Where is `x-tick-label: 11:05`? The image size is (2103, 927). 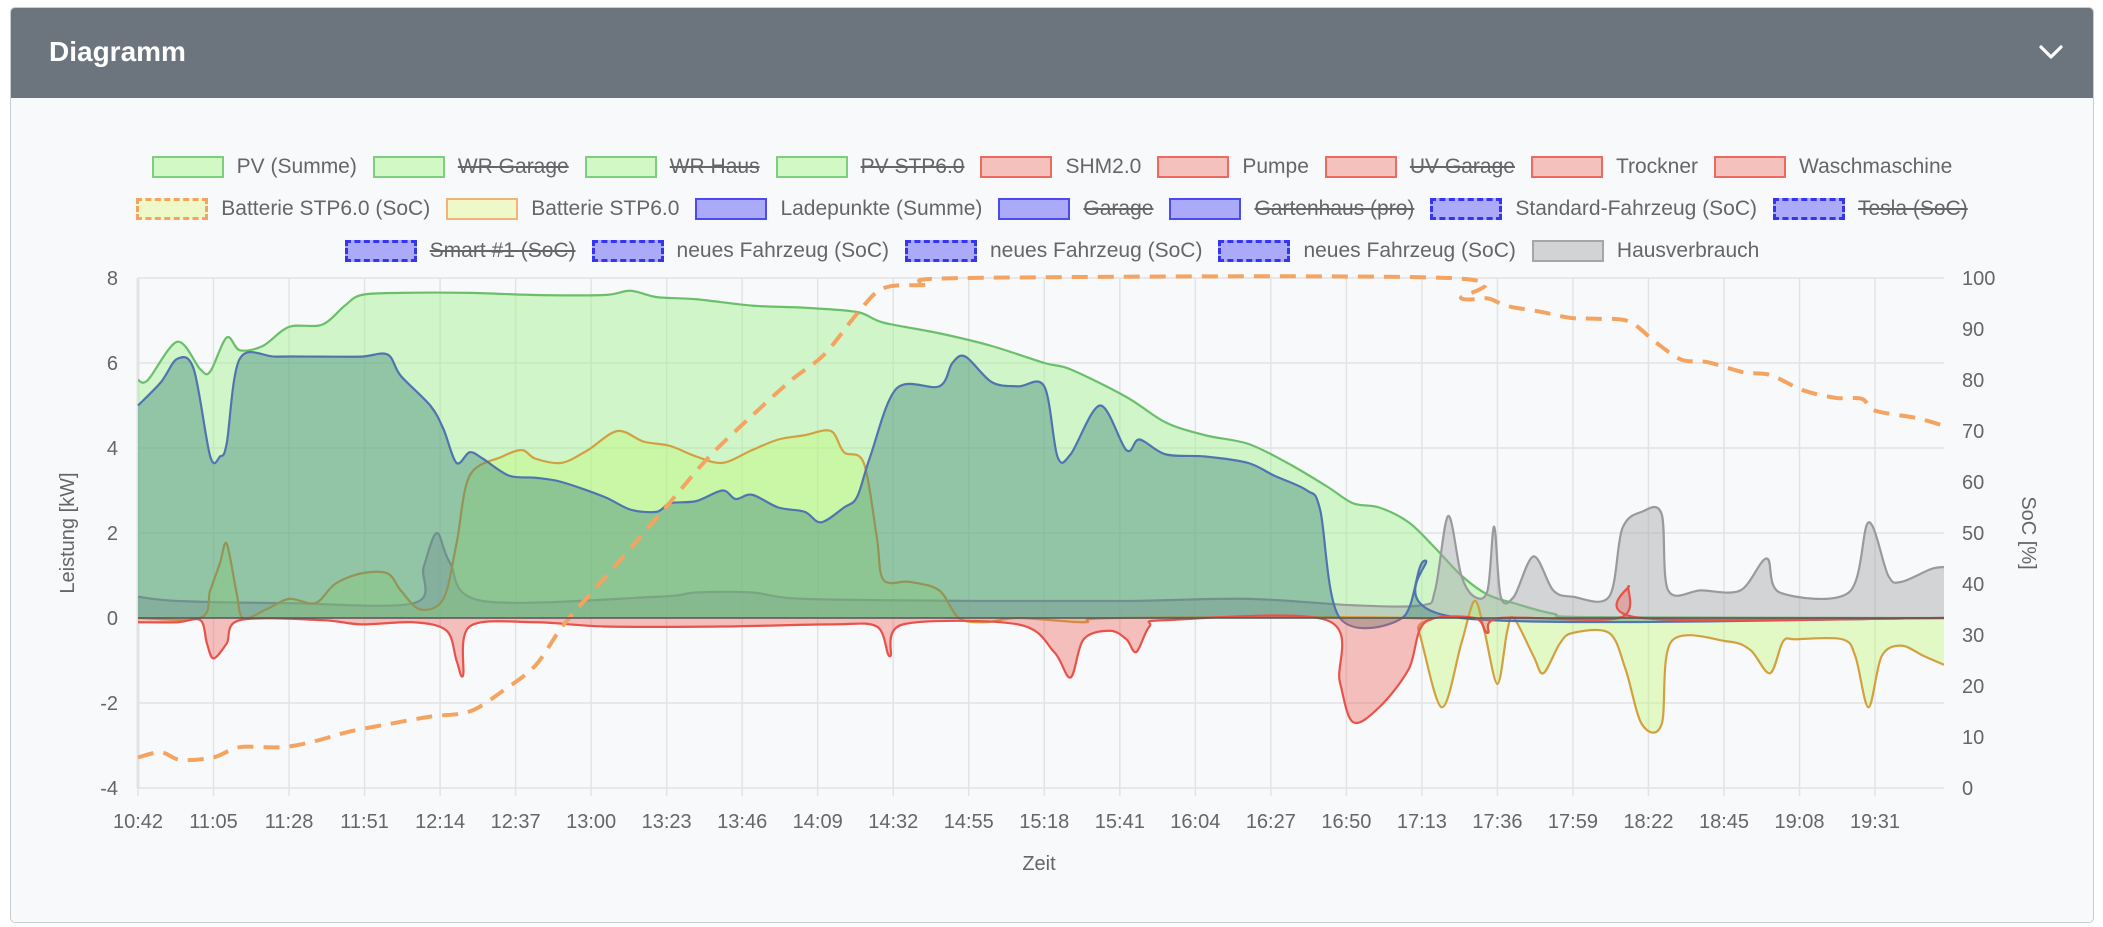 x-tick-label: 11:05 is located at coordinates (213, 822).